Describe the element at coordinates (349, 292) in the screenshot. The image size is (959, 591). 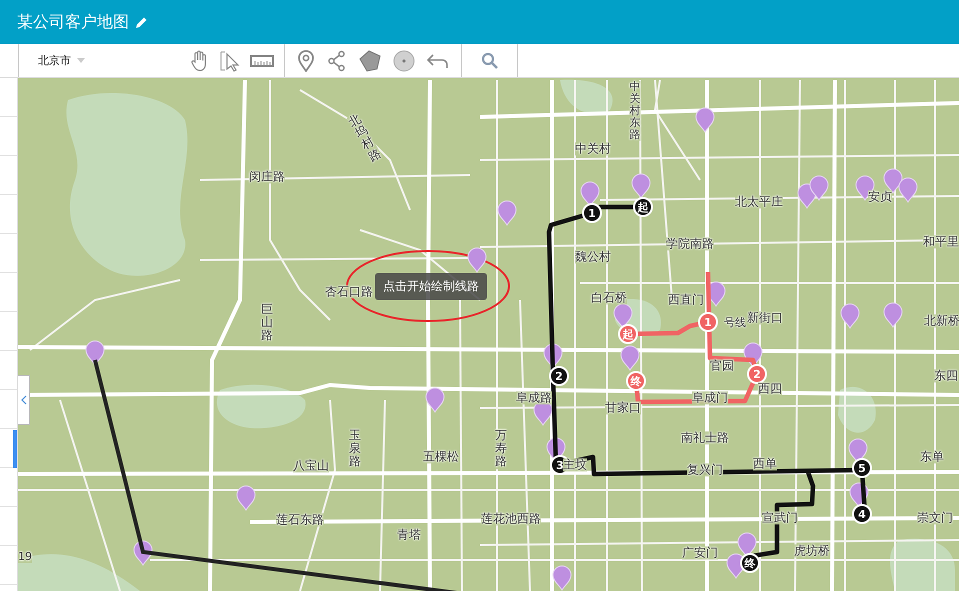
I see `map-label: 杏石口路` at that location.